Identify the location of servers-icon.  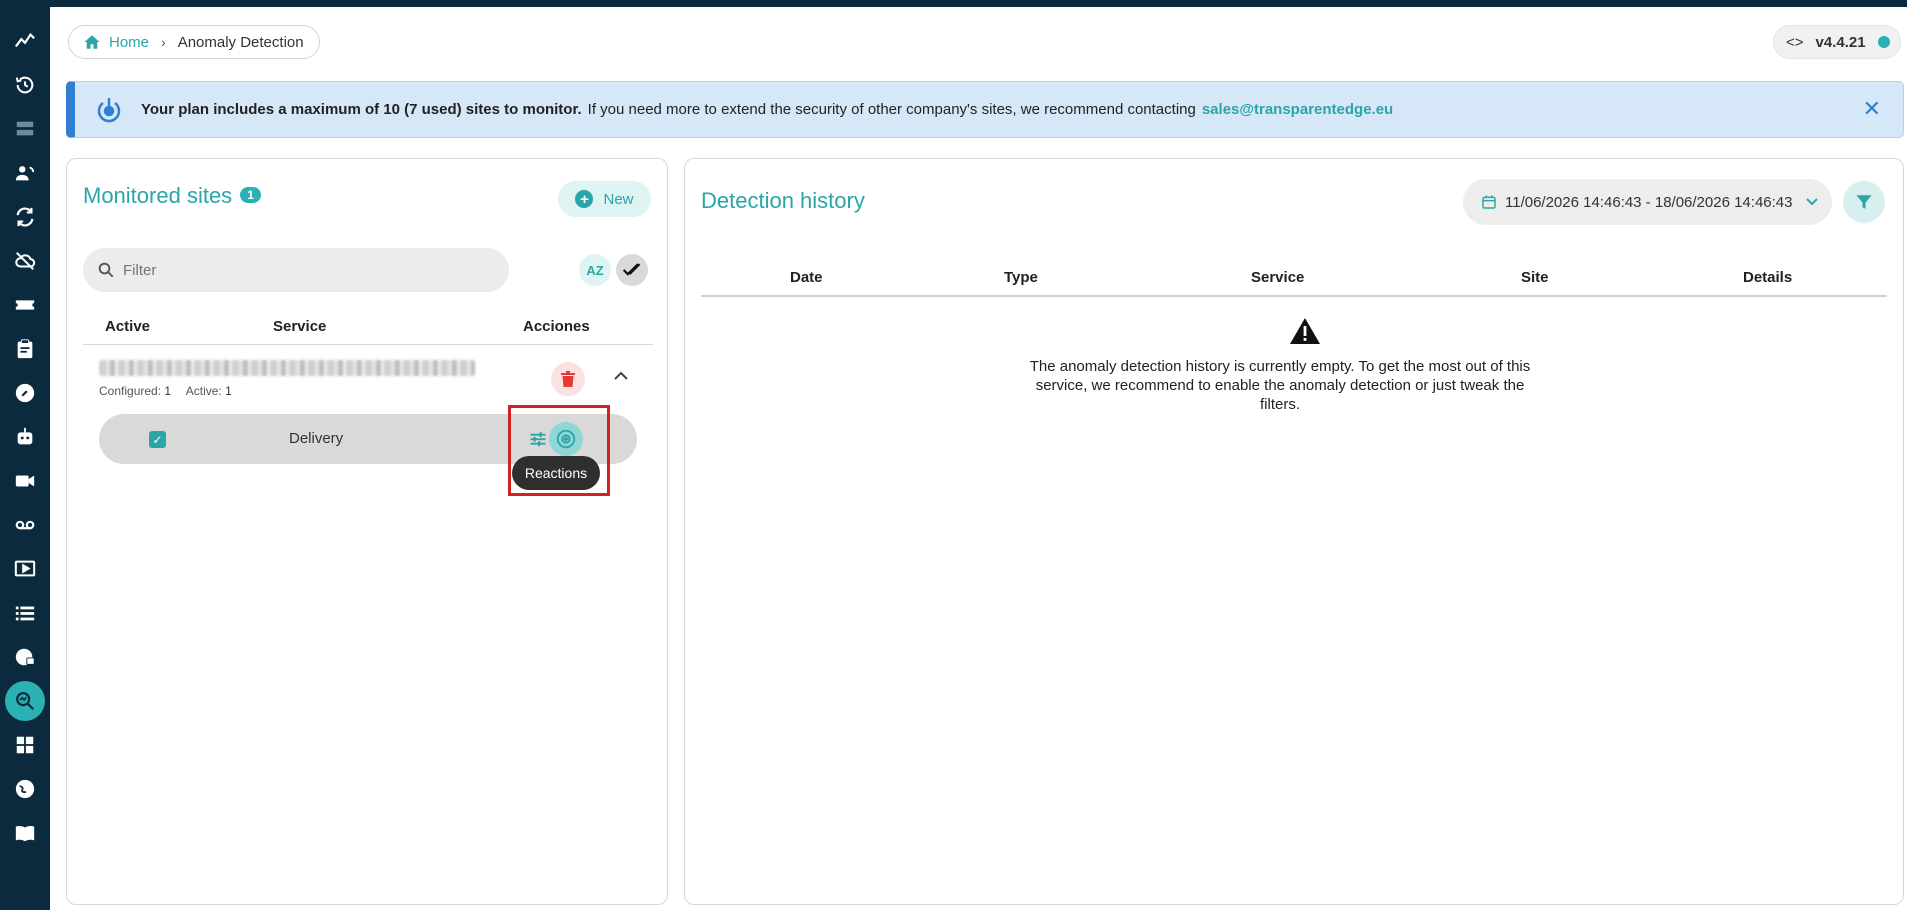
(25, 129).